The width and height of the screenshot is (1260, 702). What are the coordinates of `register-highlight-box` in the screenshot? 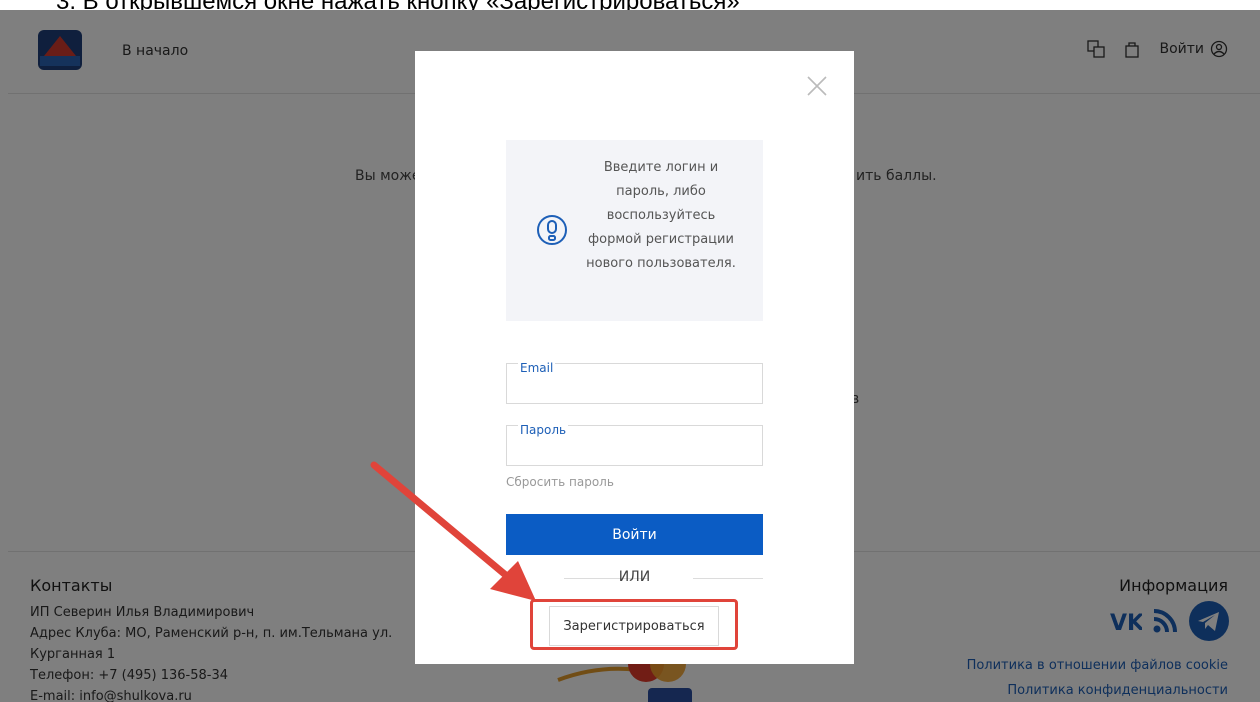 It's located at (634, 624).